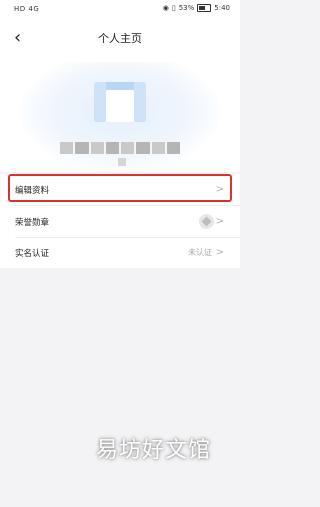 This screenshot has width=320, height=507. What do you see at coordinates (186, 8) in the screenshot?
I see `battery-percent: 53%` at bounding box center [186, 8].